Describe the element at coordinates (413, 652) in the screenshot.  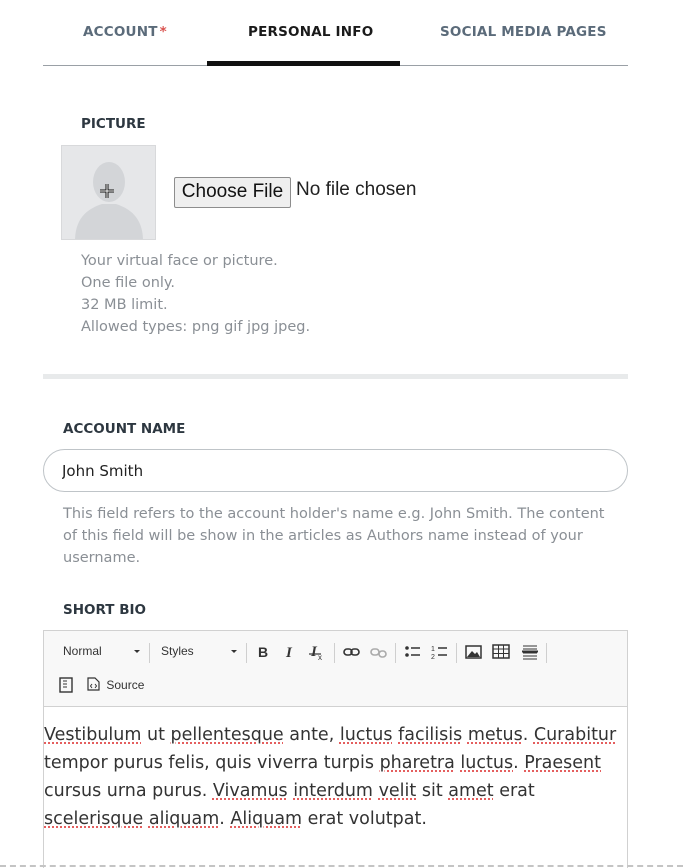
I see `bulleted-list-icon` at that location.